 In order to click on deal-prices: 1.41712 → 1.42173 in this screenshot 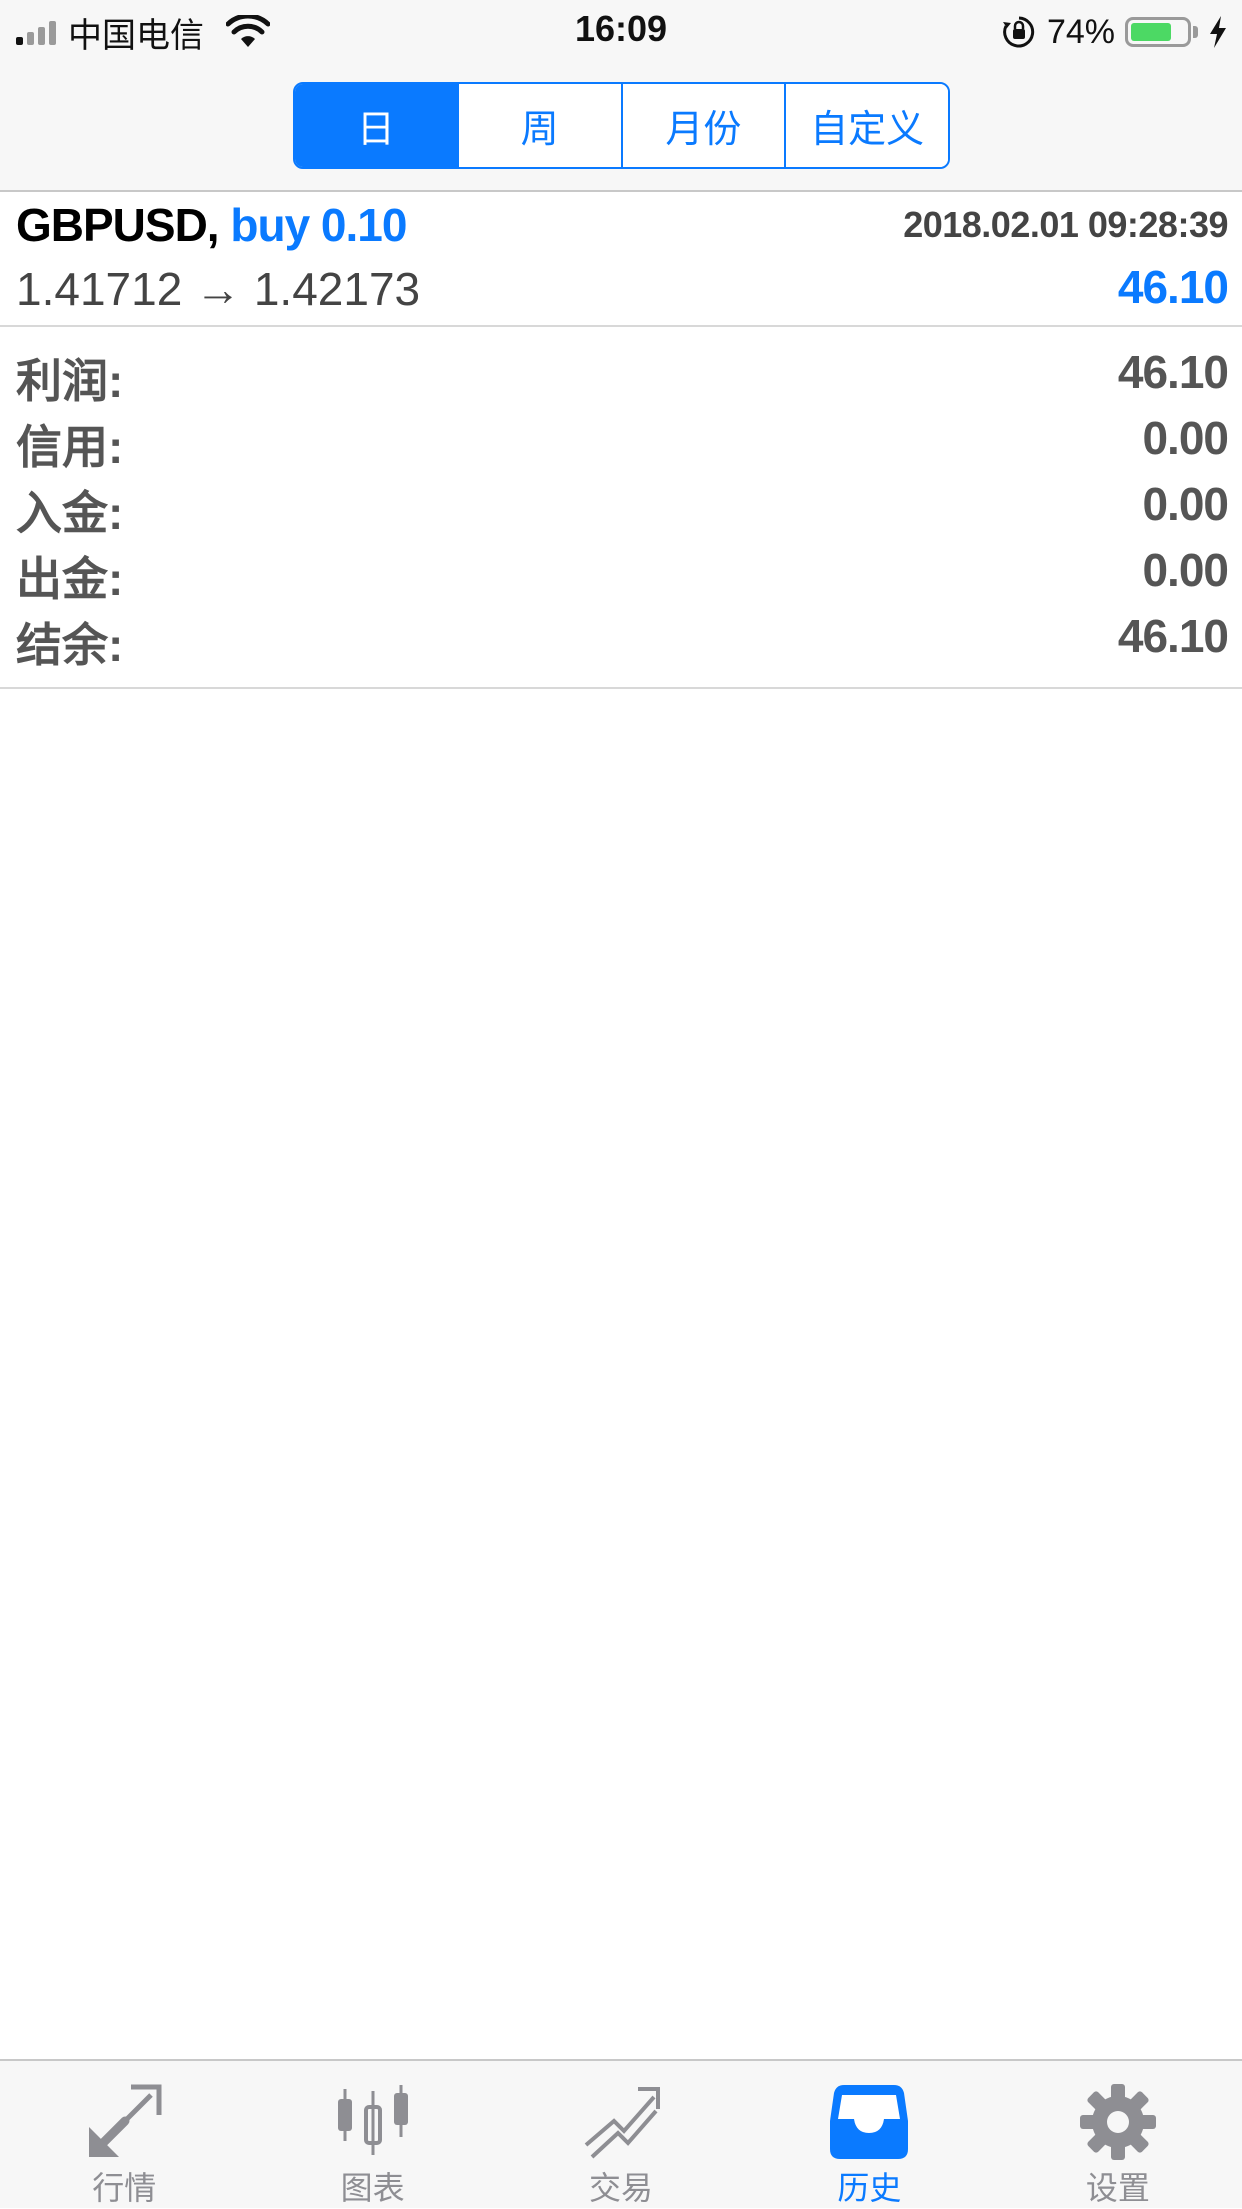, I will do `click(218, 289)`.